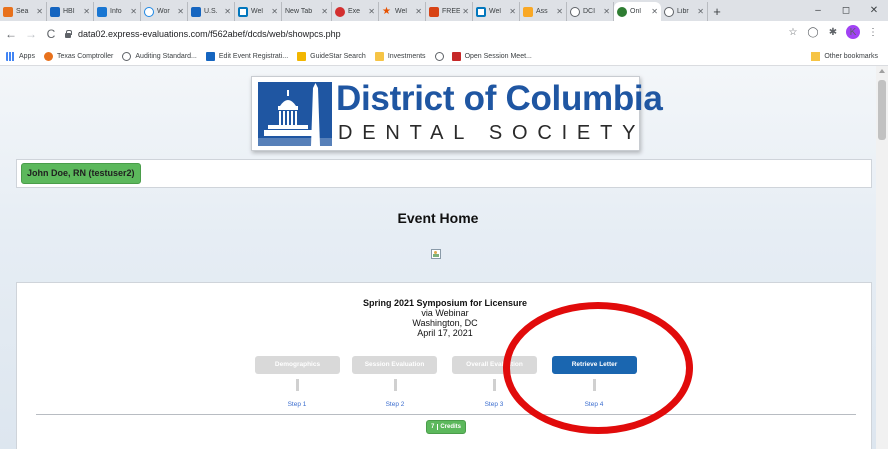  I want to click on event-location: Washington, DC, so click(445, 323).